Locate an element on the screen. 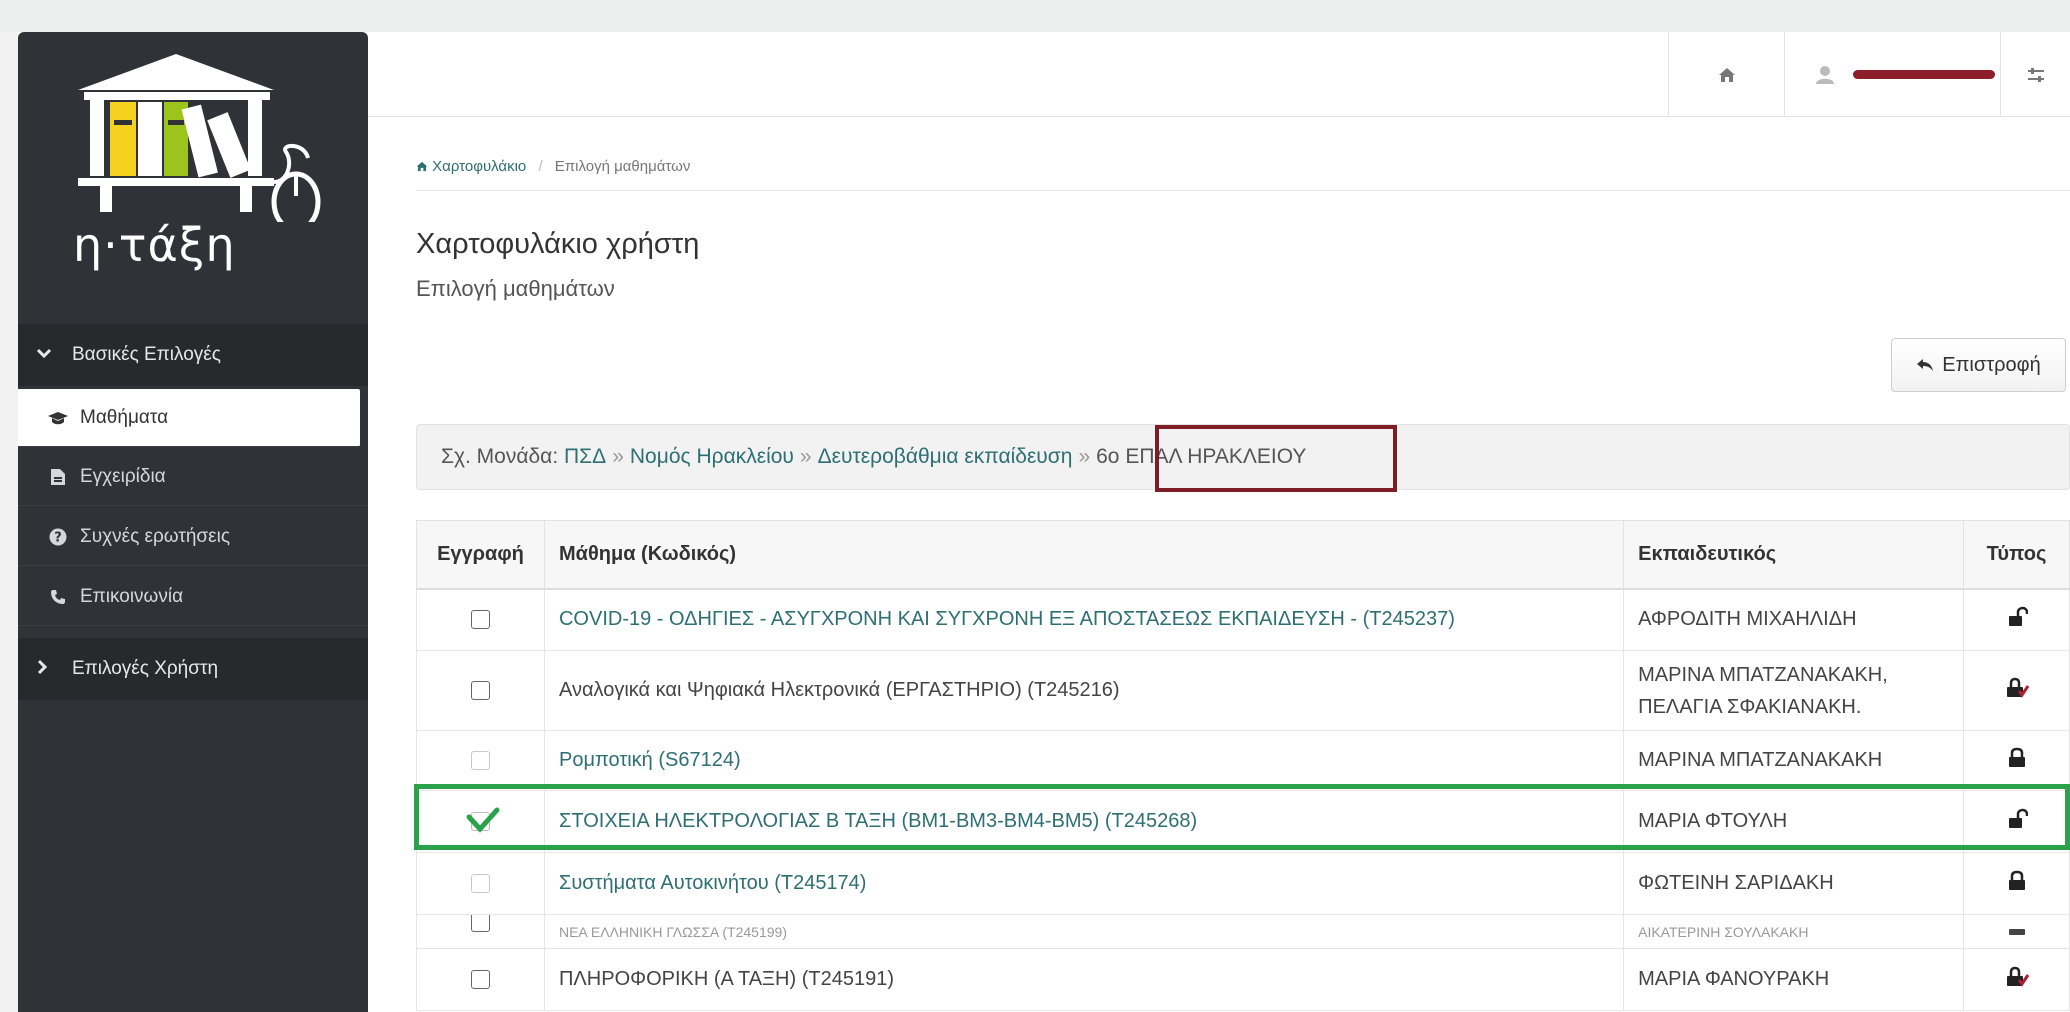 Image resolution: width=2070 pixels, height=1012 pixels. school-path-link-psd: ΠΣΔ is located at coordinates (585, 457).